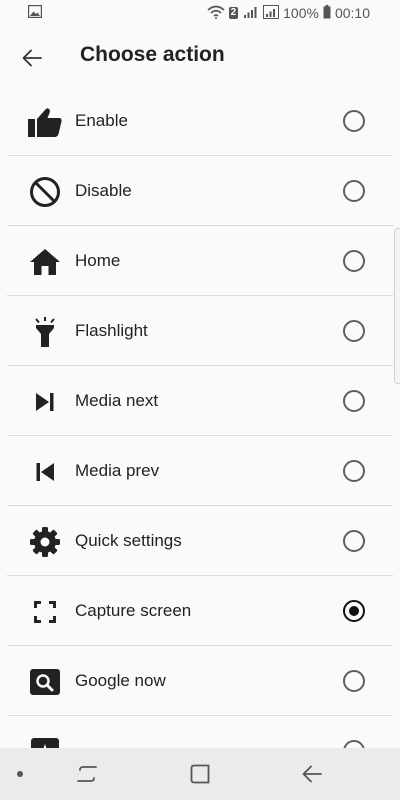  I want to click on skip-previous-icon, so click(45, 472).